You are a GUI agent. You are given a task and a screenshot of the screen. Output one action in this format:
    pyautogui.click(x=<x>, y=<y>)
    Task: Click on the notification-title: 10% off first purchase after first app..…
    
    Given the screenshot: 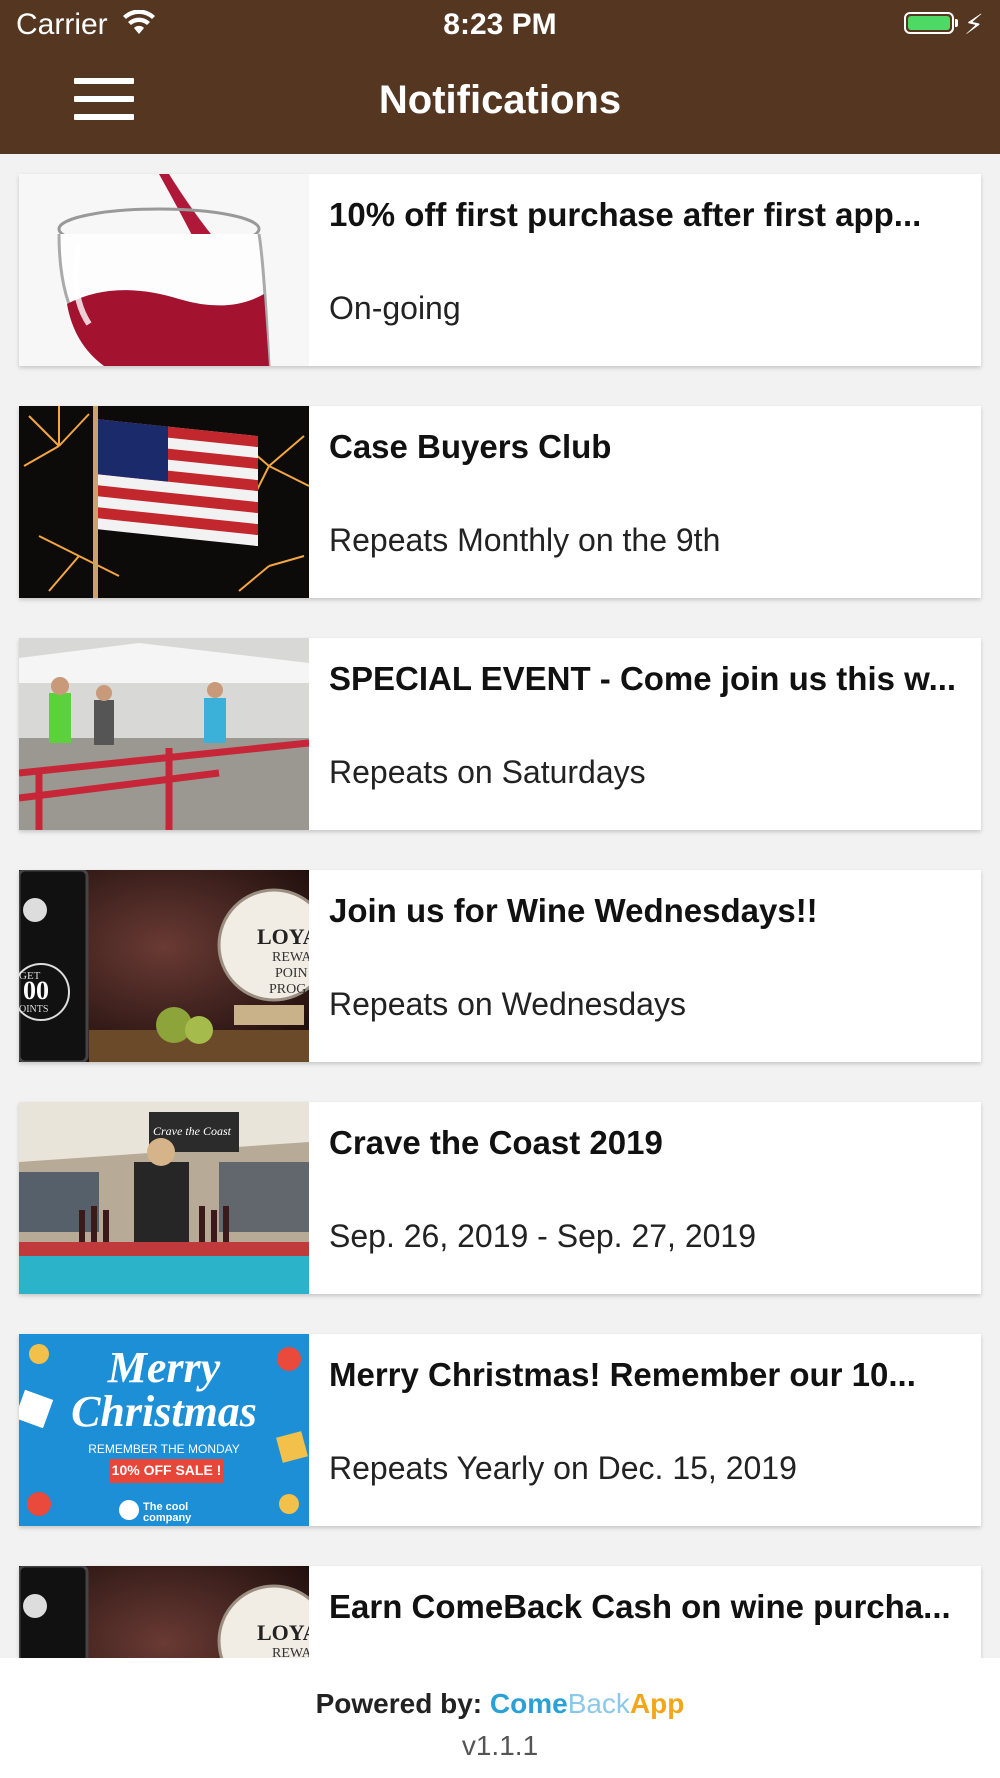 What is the action you would take?
    pyautogui.click(x=625, y=214)
    